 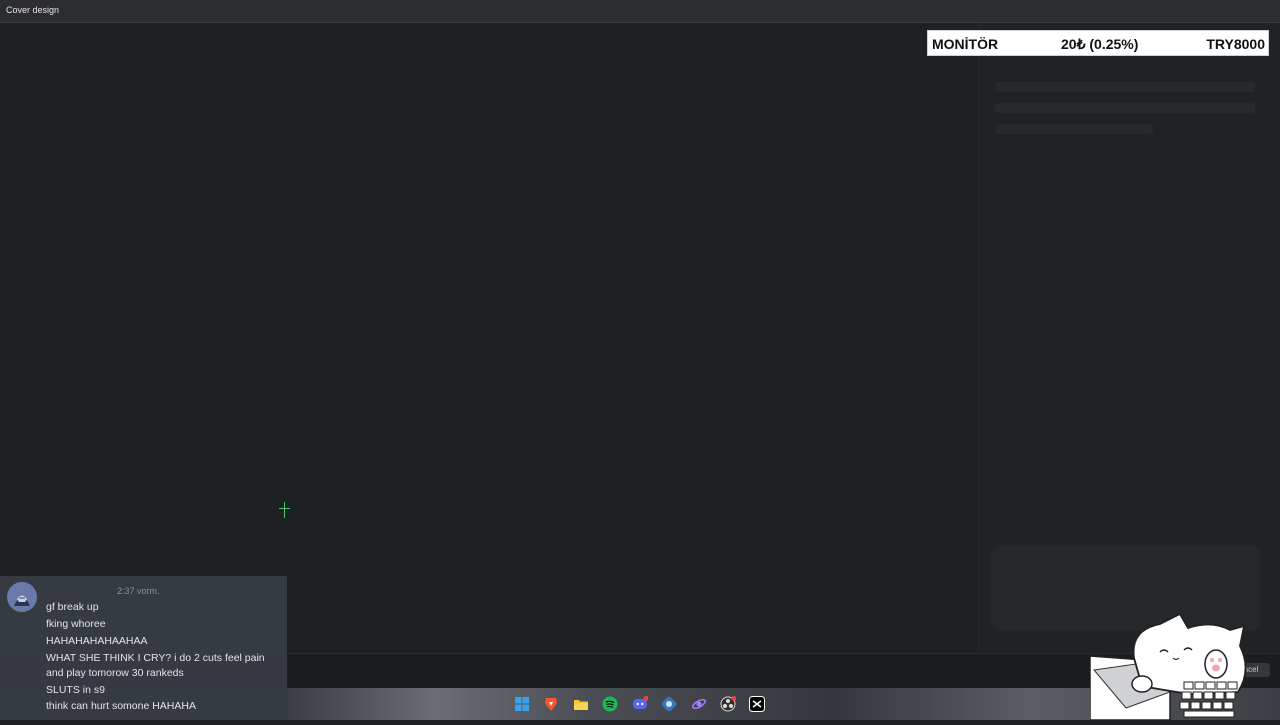 What do you see at coordinates (97, 641) in the screenshot?
I see `chat-message: HAHAHAHAHAAHAA` at bounding box center [97, 641].